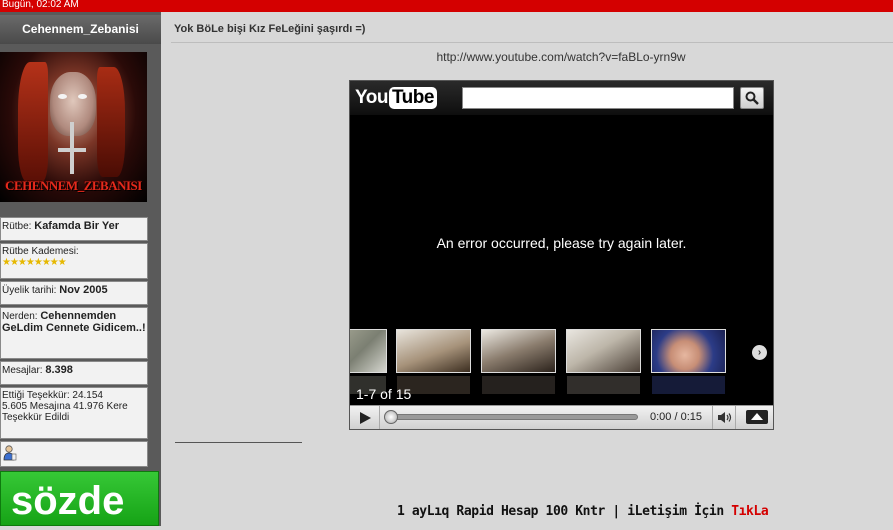  I want to click on post-count-label: Mesajlar:, so click(22, 370).